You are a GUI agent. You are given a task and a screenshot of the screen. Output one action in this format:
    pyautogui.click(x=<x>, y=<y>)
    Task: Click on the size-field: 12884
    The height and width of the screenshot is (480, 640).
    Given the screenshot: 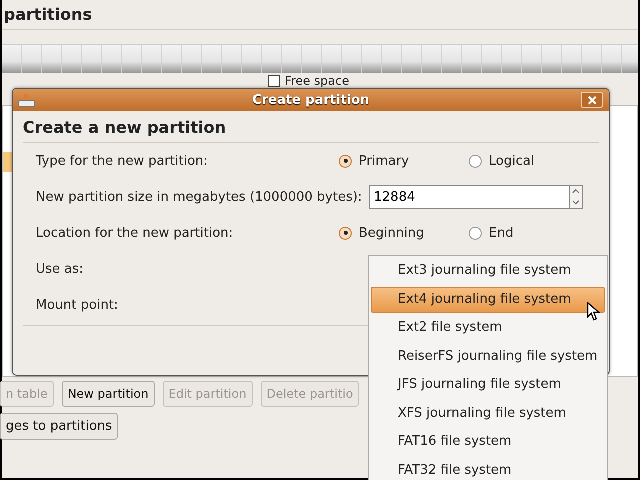 What is the action you would take?
    pyautogui.click(x=469, y=197)
    